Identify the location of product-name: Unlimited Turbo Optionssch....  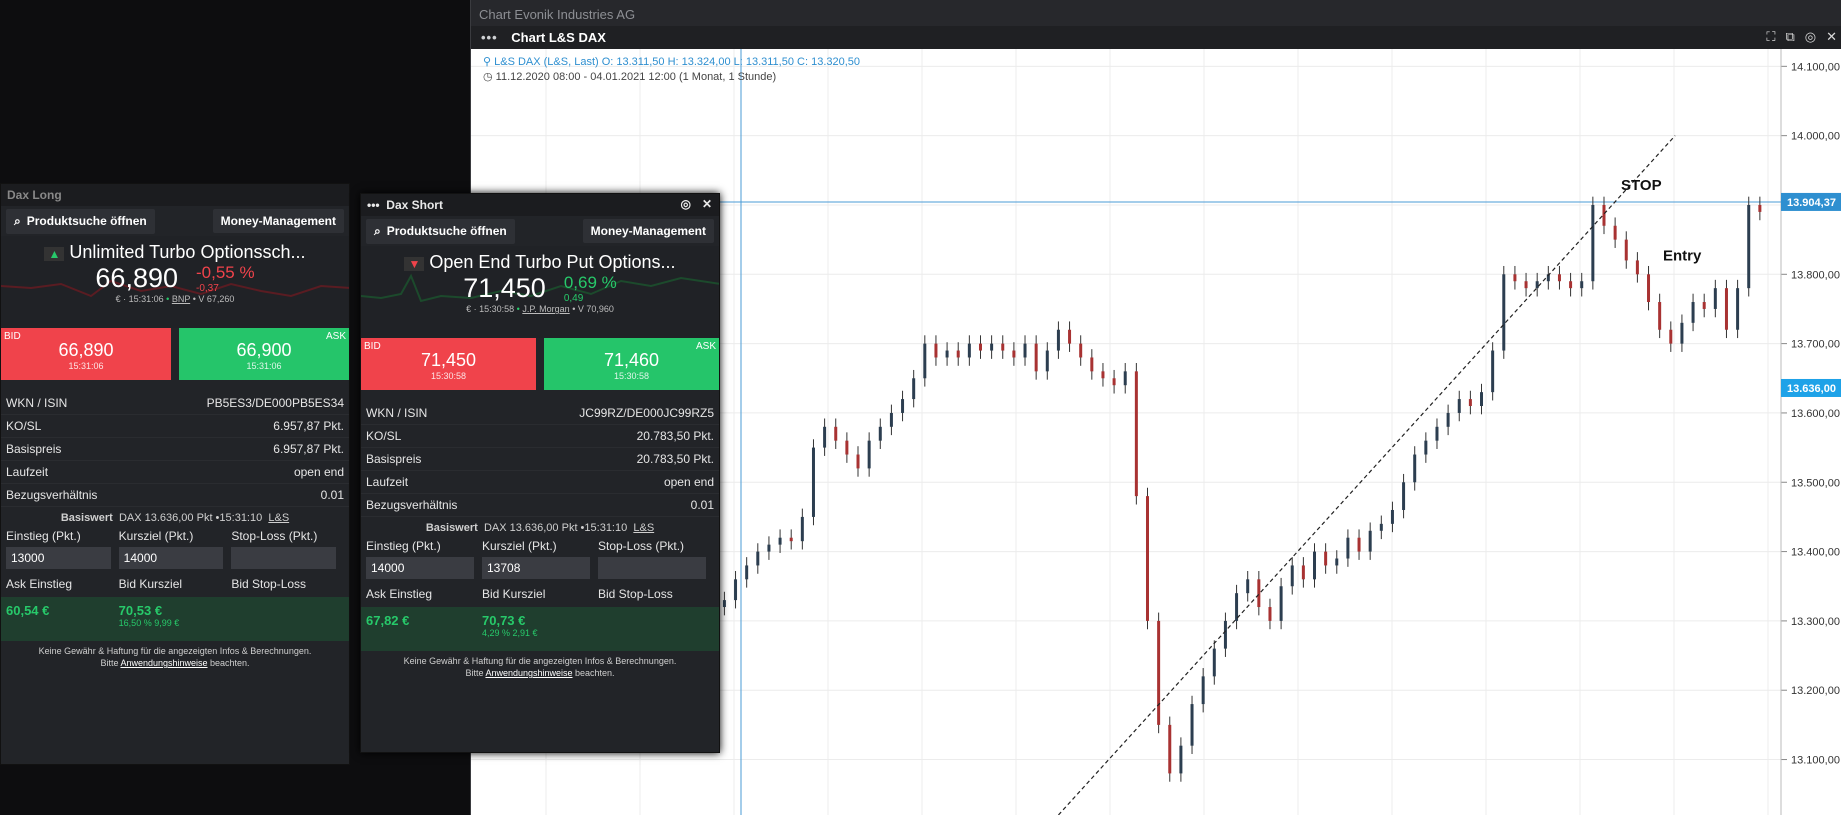
(187, 252).